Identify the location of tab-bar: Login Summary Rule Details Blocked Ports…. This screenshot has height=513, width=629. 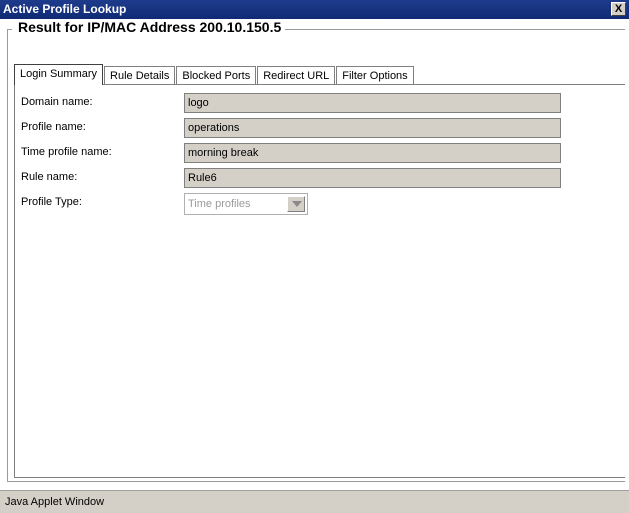
(214, 74).